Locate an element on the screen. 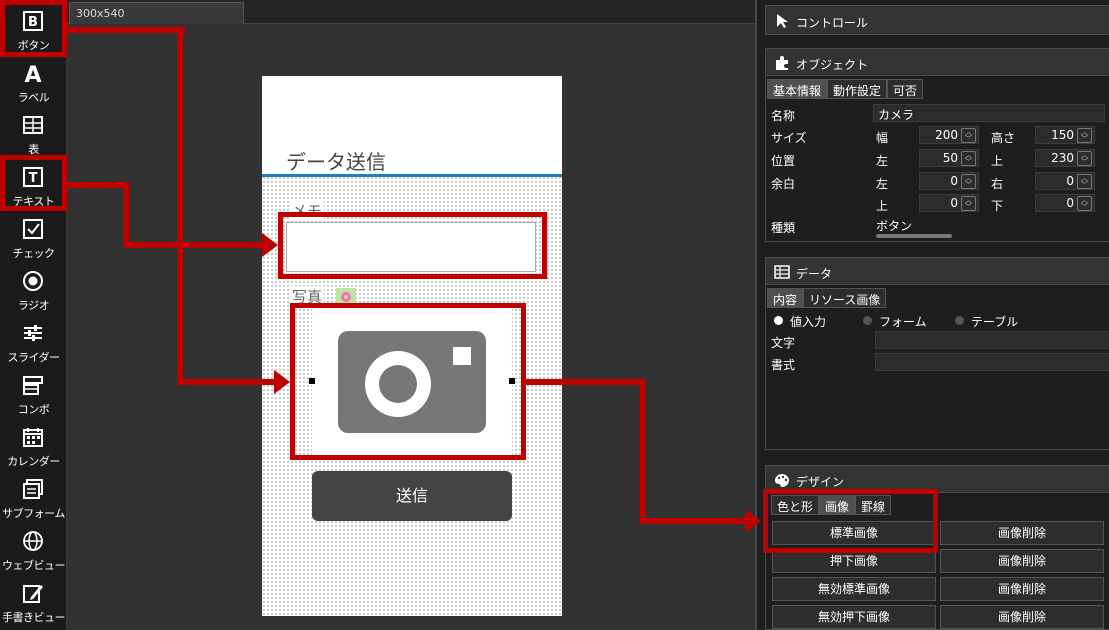 The image size is (1109, 630). palette-icon is located at coordinates (782, 480).